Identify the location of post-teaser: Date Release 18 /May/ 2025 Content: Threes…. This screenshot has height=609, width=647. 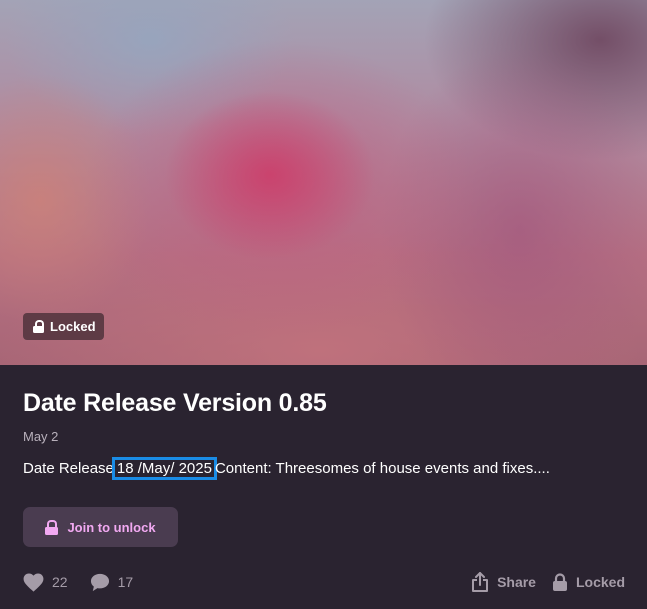
(286, 468).